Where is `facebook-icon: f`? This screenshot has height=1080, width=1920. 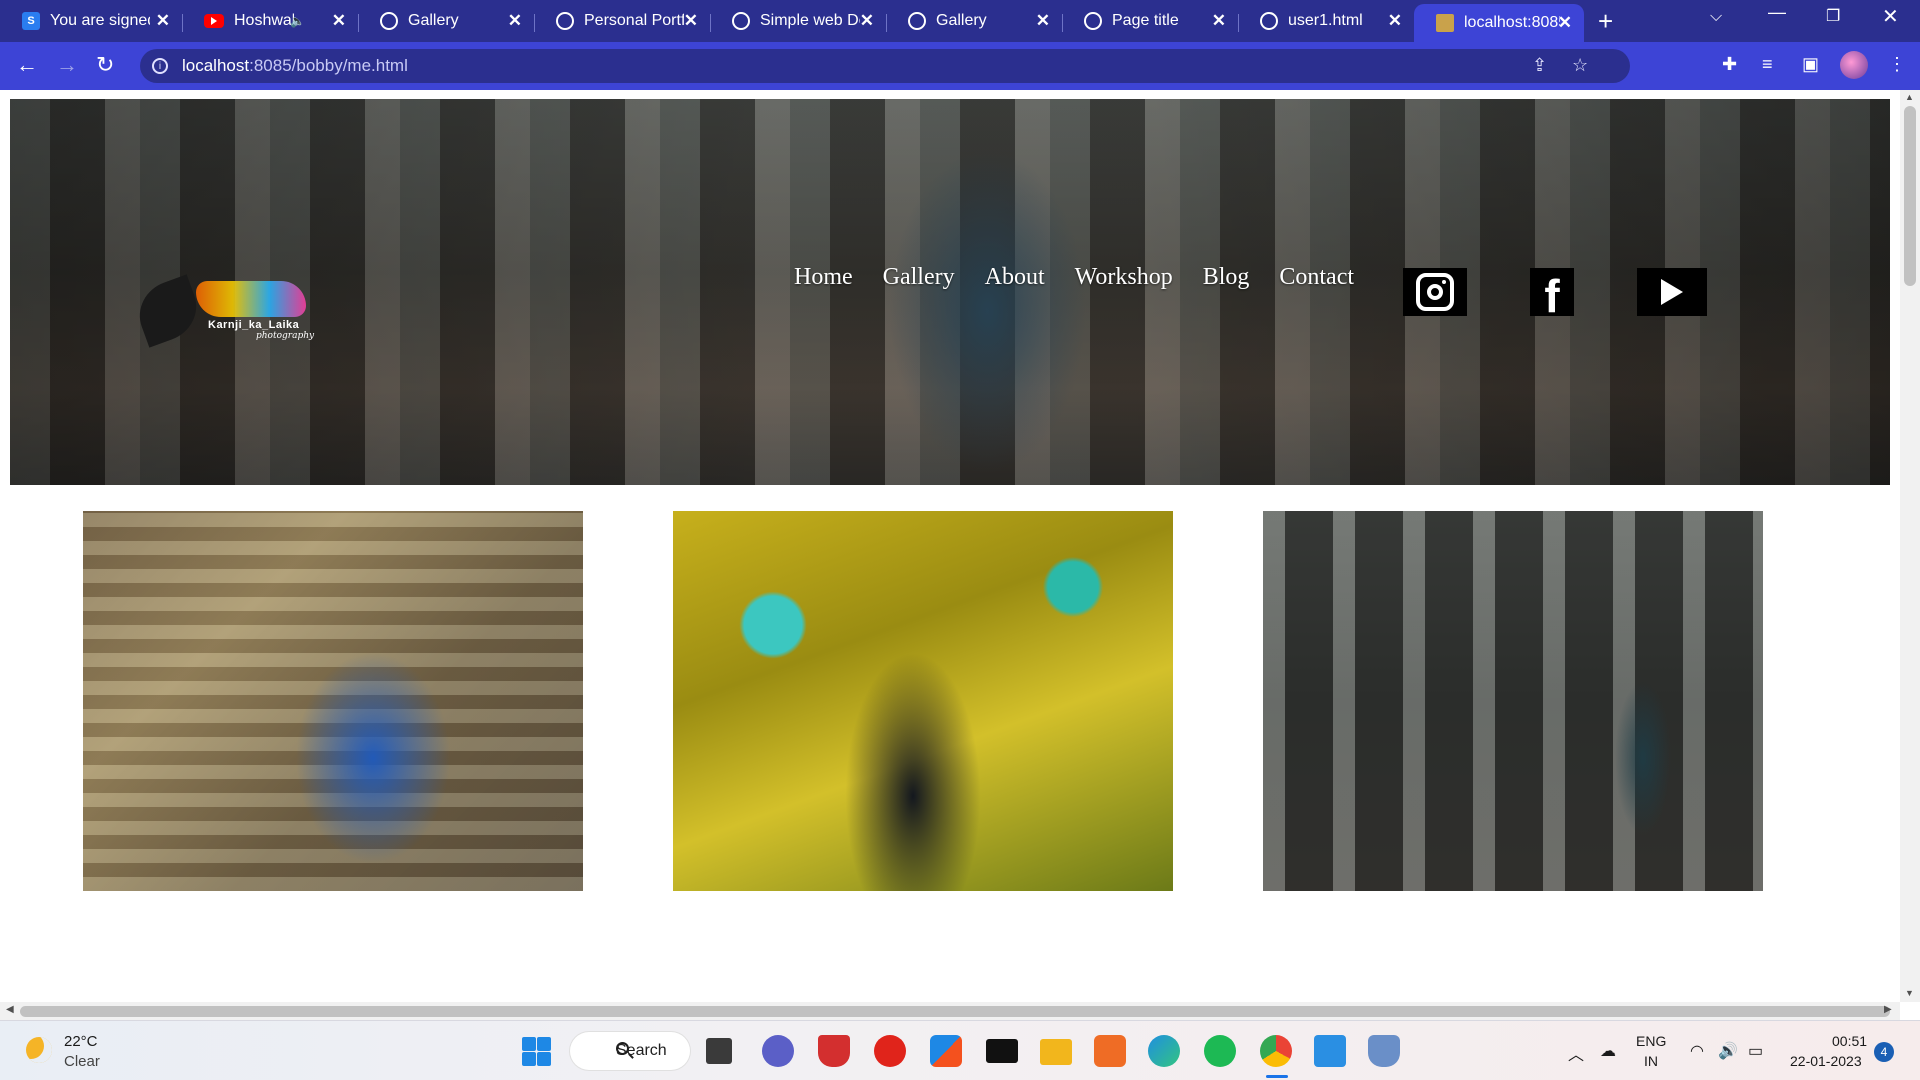
facebook-icon: f is located at coordinates (1552, 296).